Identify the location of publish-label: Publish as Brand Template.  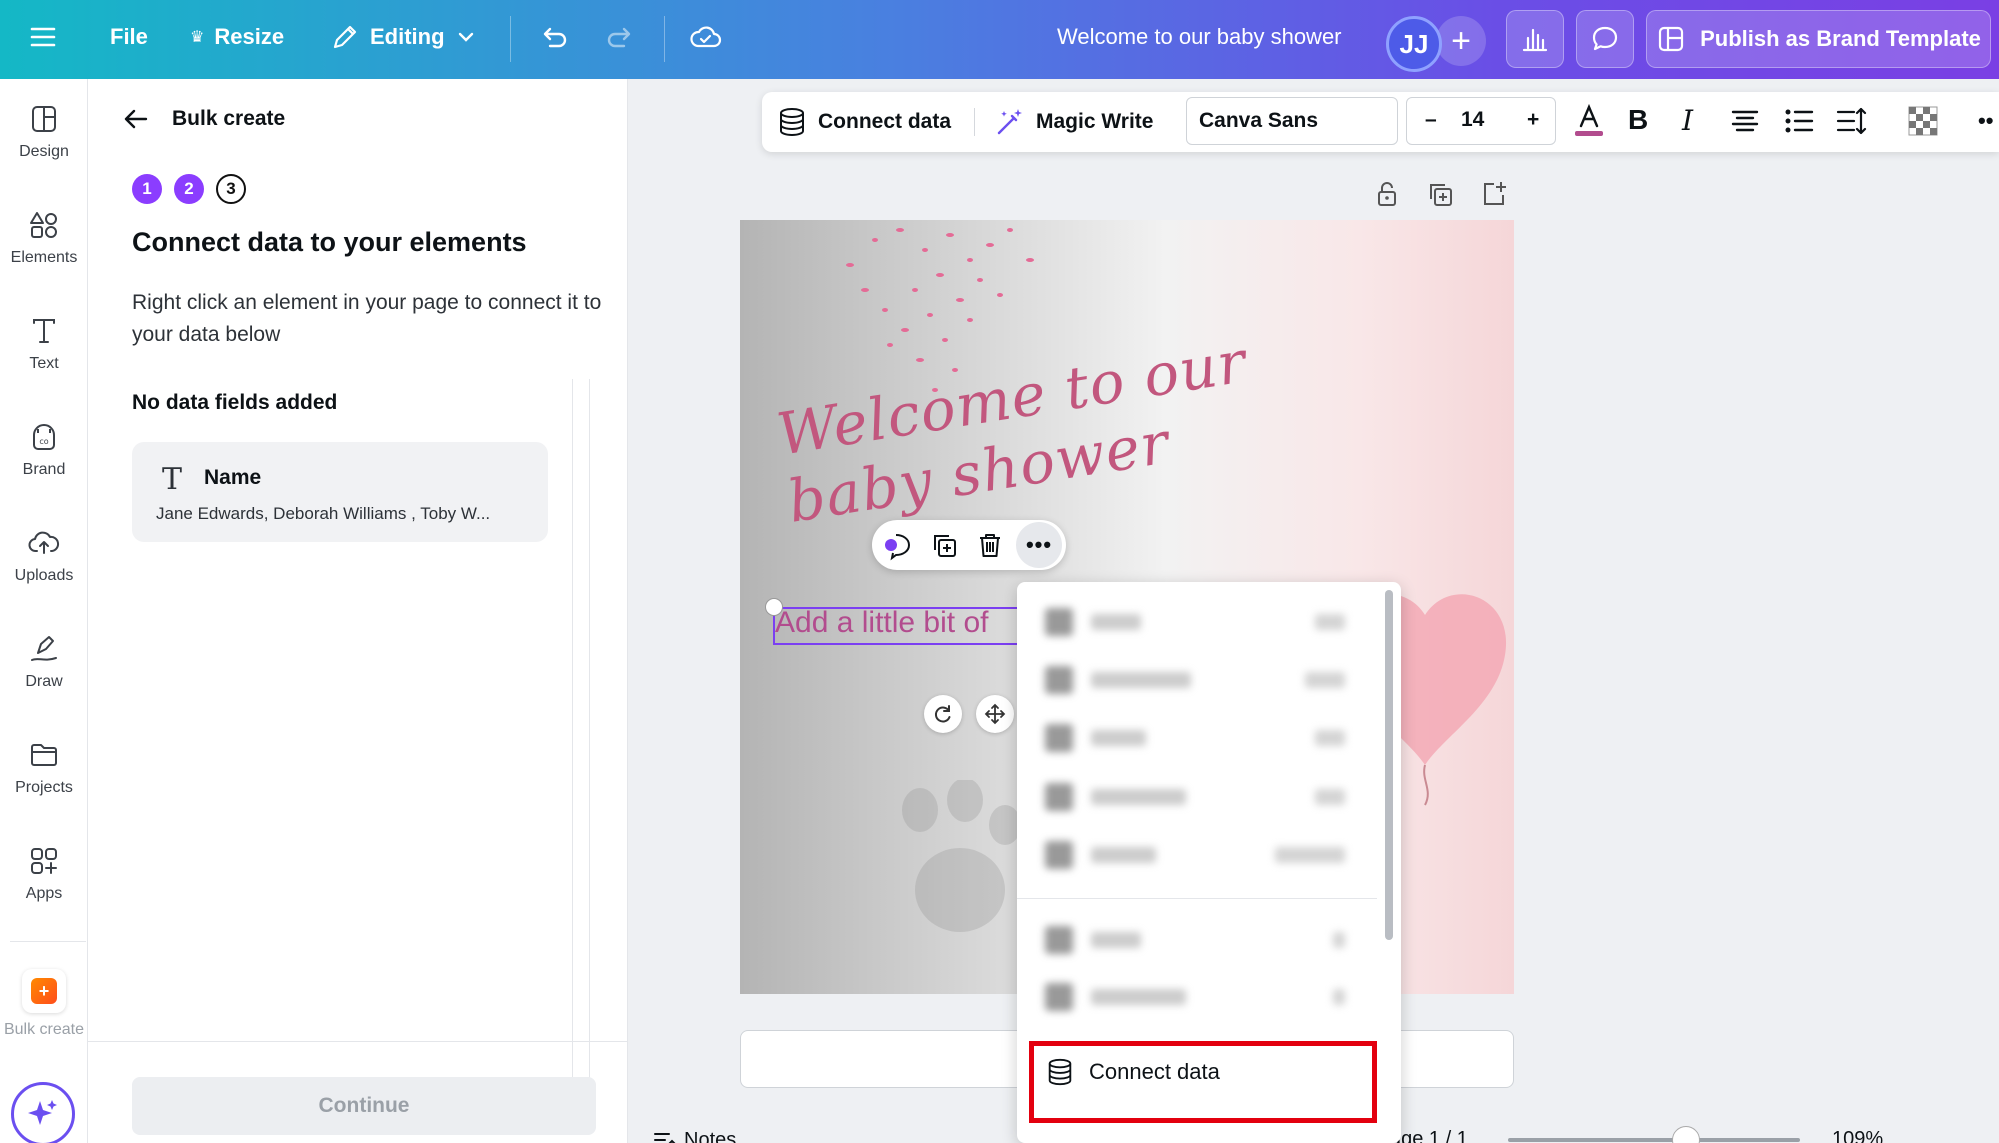
(1840, 38).